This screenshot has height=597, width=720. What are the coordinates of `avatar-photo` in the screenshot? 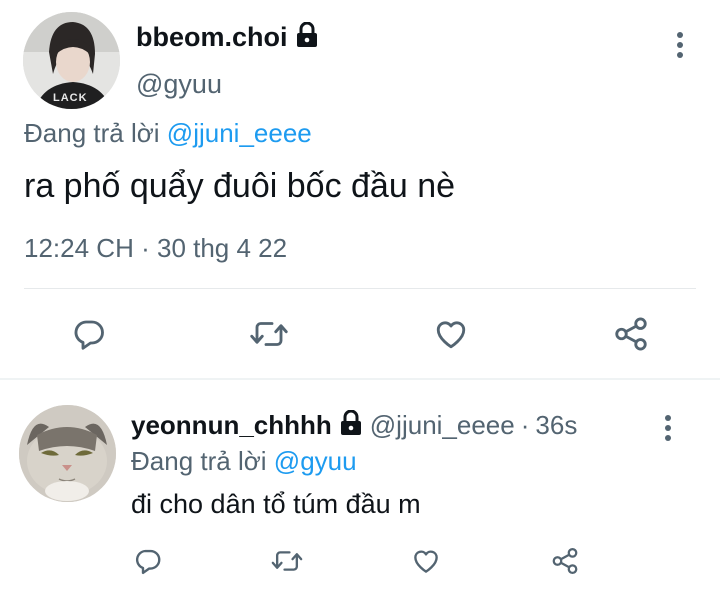 It's located at (67, 453).